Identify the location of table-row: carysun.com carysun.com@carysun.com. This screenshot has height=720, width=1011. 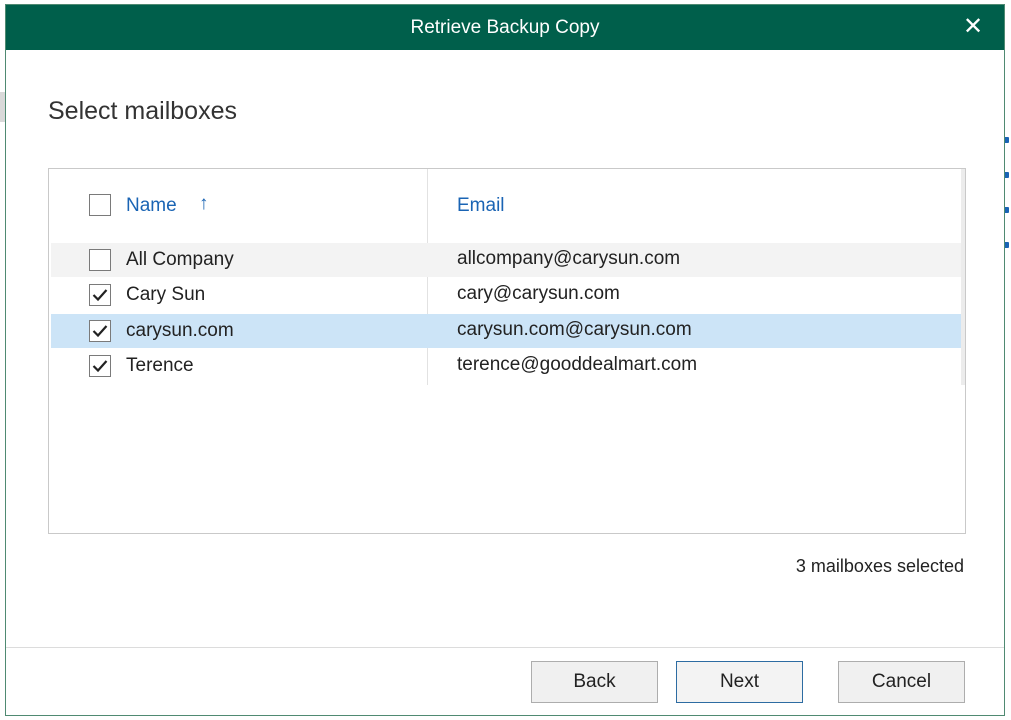
(506, 331).